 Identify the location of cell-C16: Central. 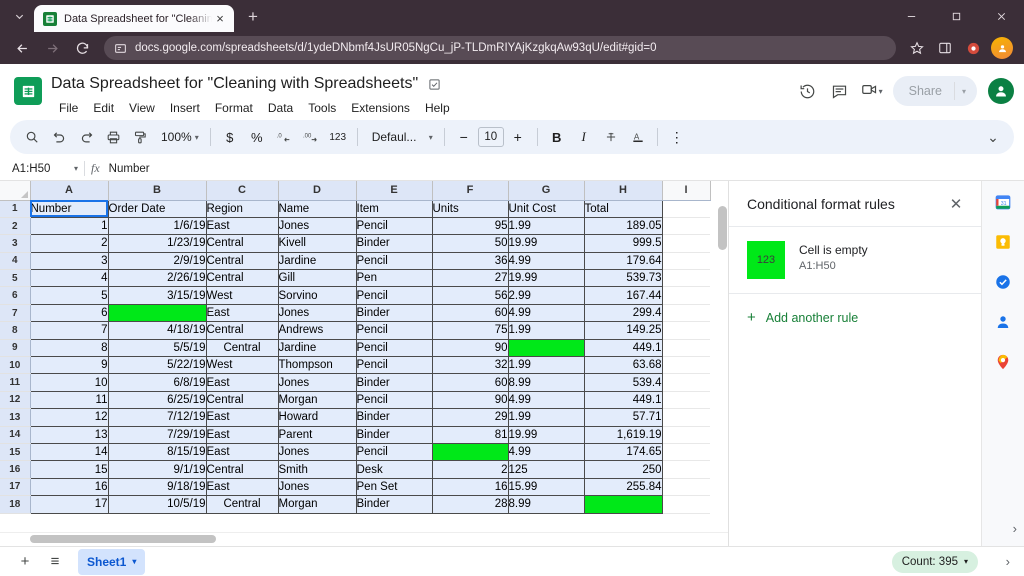
(242, 469).